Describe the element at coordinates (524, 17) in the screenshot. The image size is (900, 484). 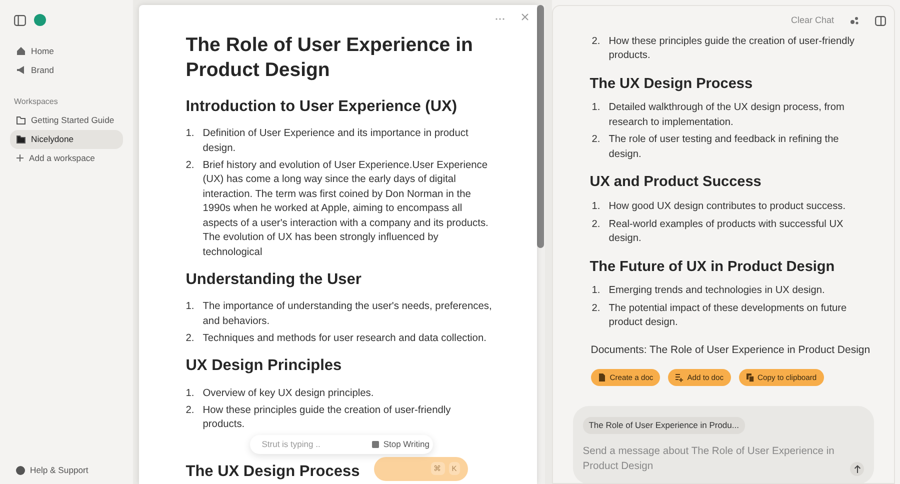
I see `close-icon` at that location.